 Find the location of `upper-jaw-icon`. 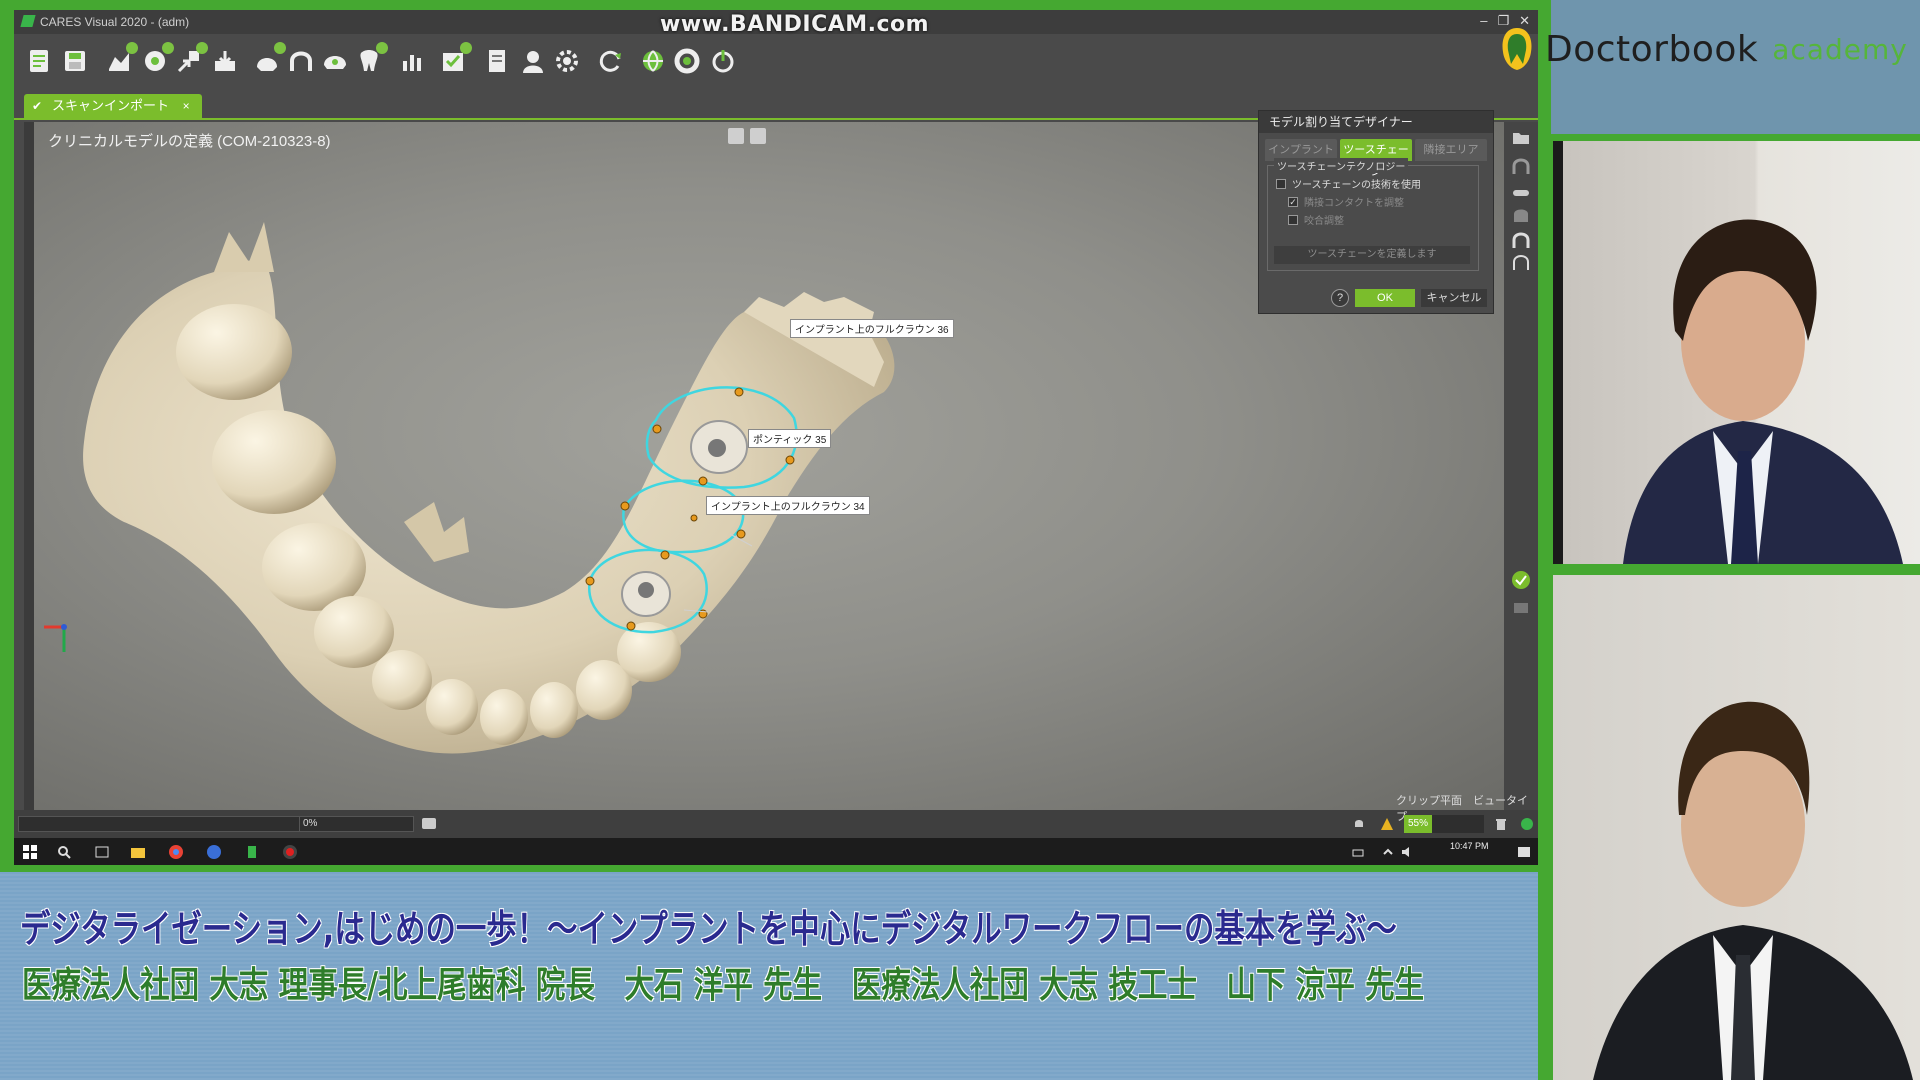

upper-jaw-icon is located at coordinates (1521, 166).